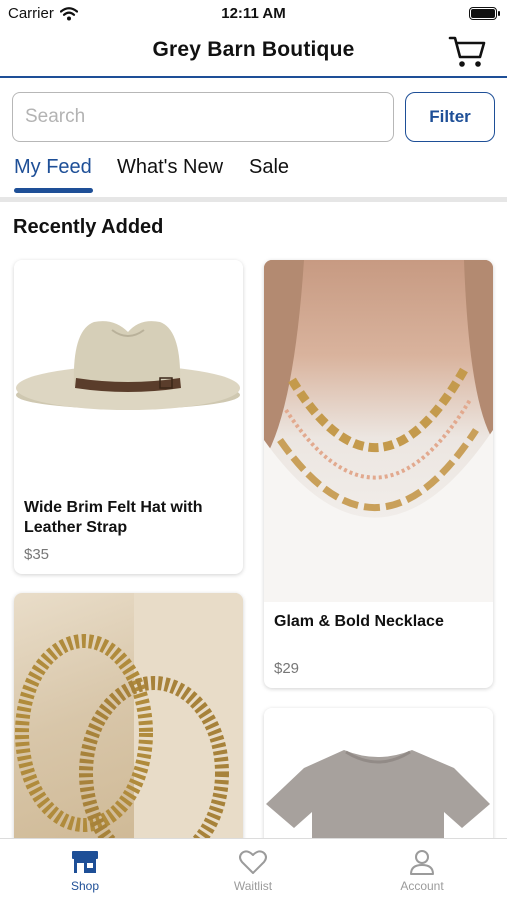  What do you see at coordinates (85, 862) in the screenshot?
I see `shop-icon` at bounding box center [85, 862].